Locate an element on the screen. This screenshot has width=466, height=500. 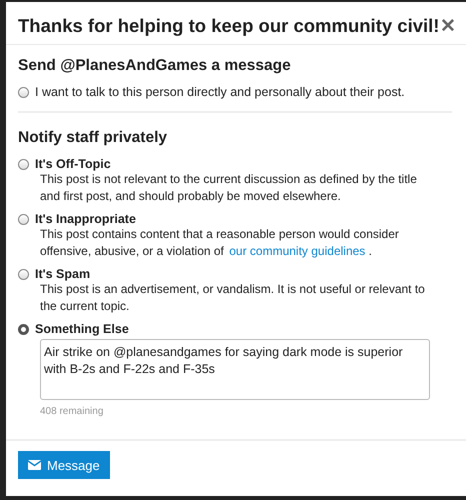
option-title: It's Off-Topic is located at coordinates (73, 164).